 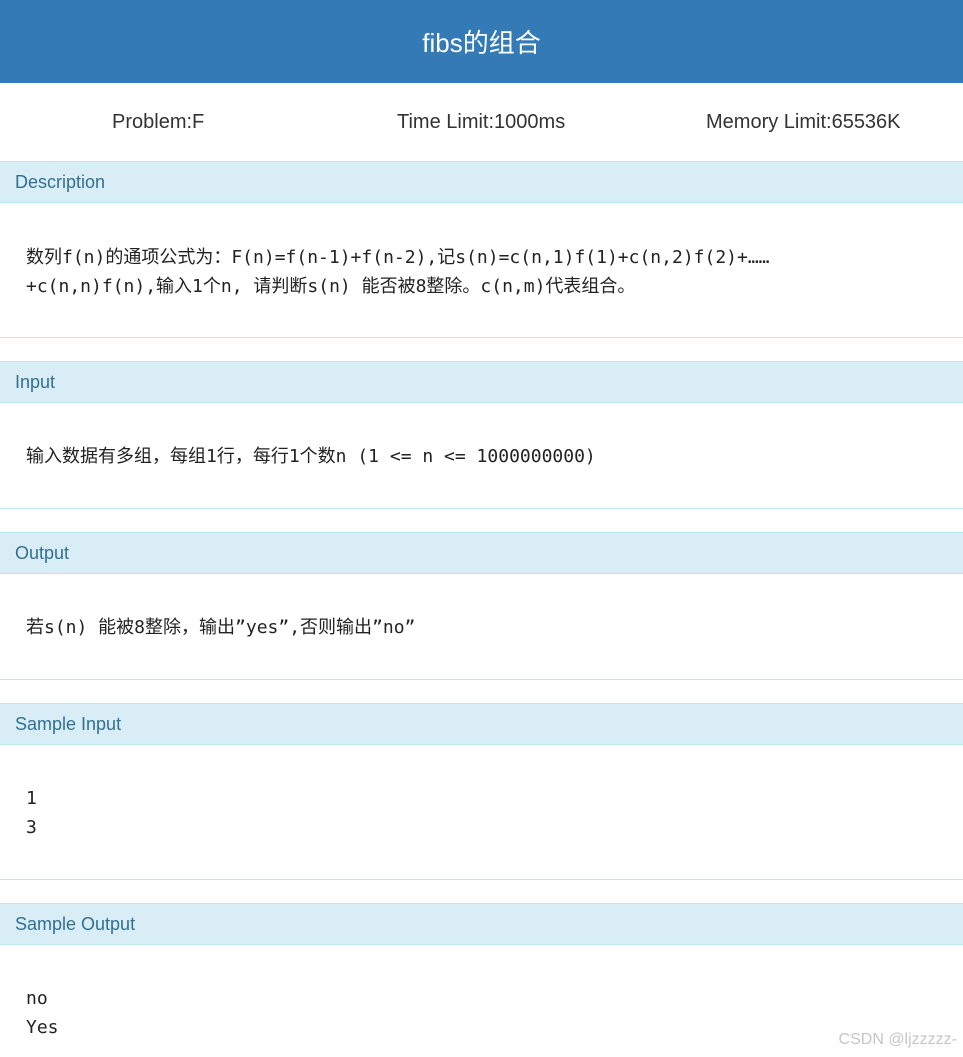 What do you see at coordinates (60, 182) in the screenshot?
I see `description-heading-label: Description` at bounding box center [60, 182].